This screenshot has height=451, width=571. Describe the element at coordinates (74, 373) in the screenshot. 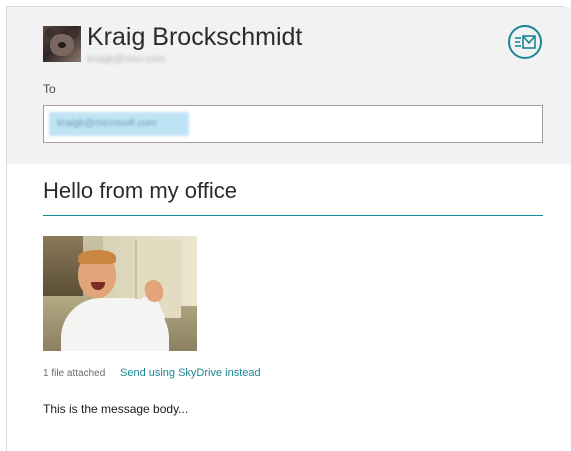

I see `attachment-count: 1 file attached` at that location.